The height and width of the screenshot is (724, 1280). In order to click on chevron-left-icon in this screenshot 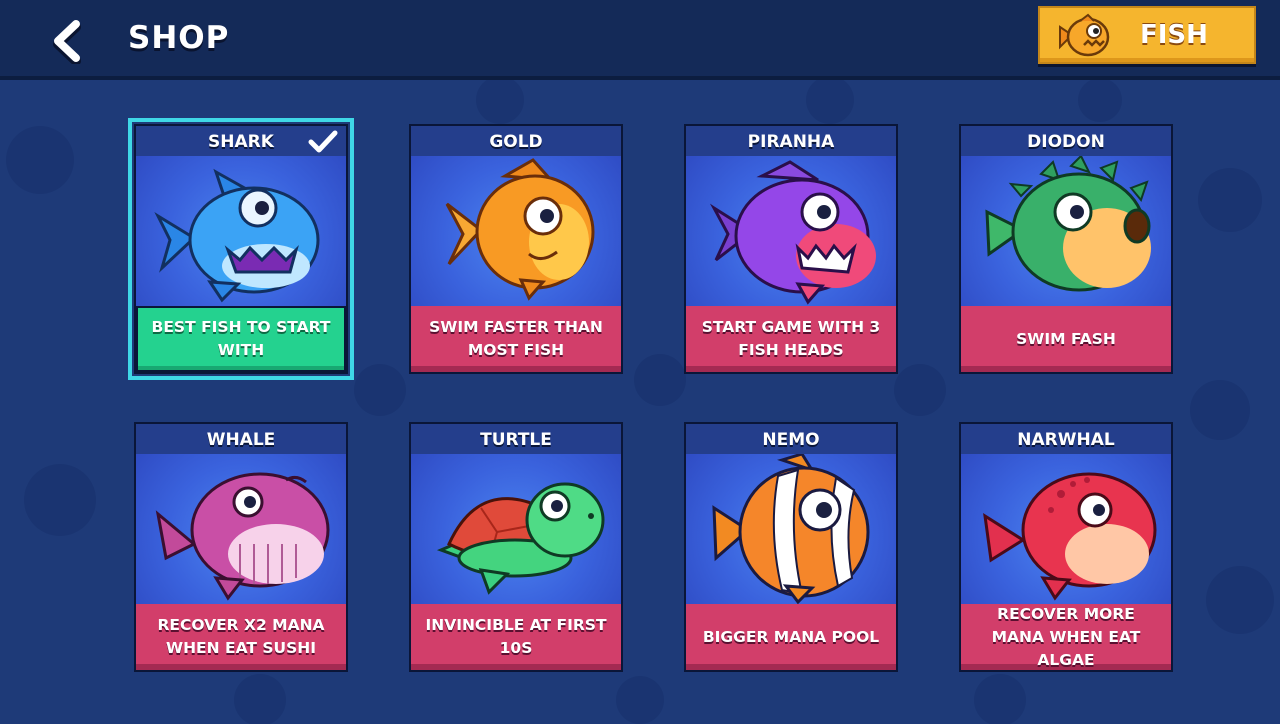, I will do `click(67, 43)`.